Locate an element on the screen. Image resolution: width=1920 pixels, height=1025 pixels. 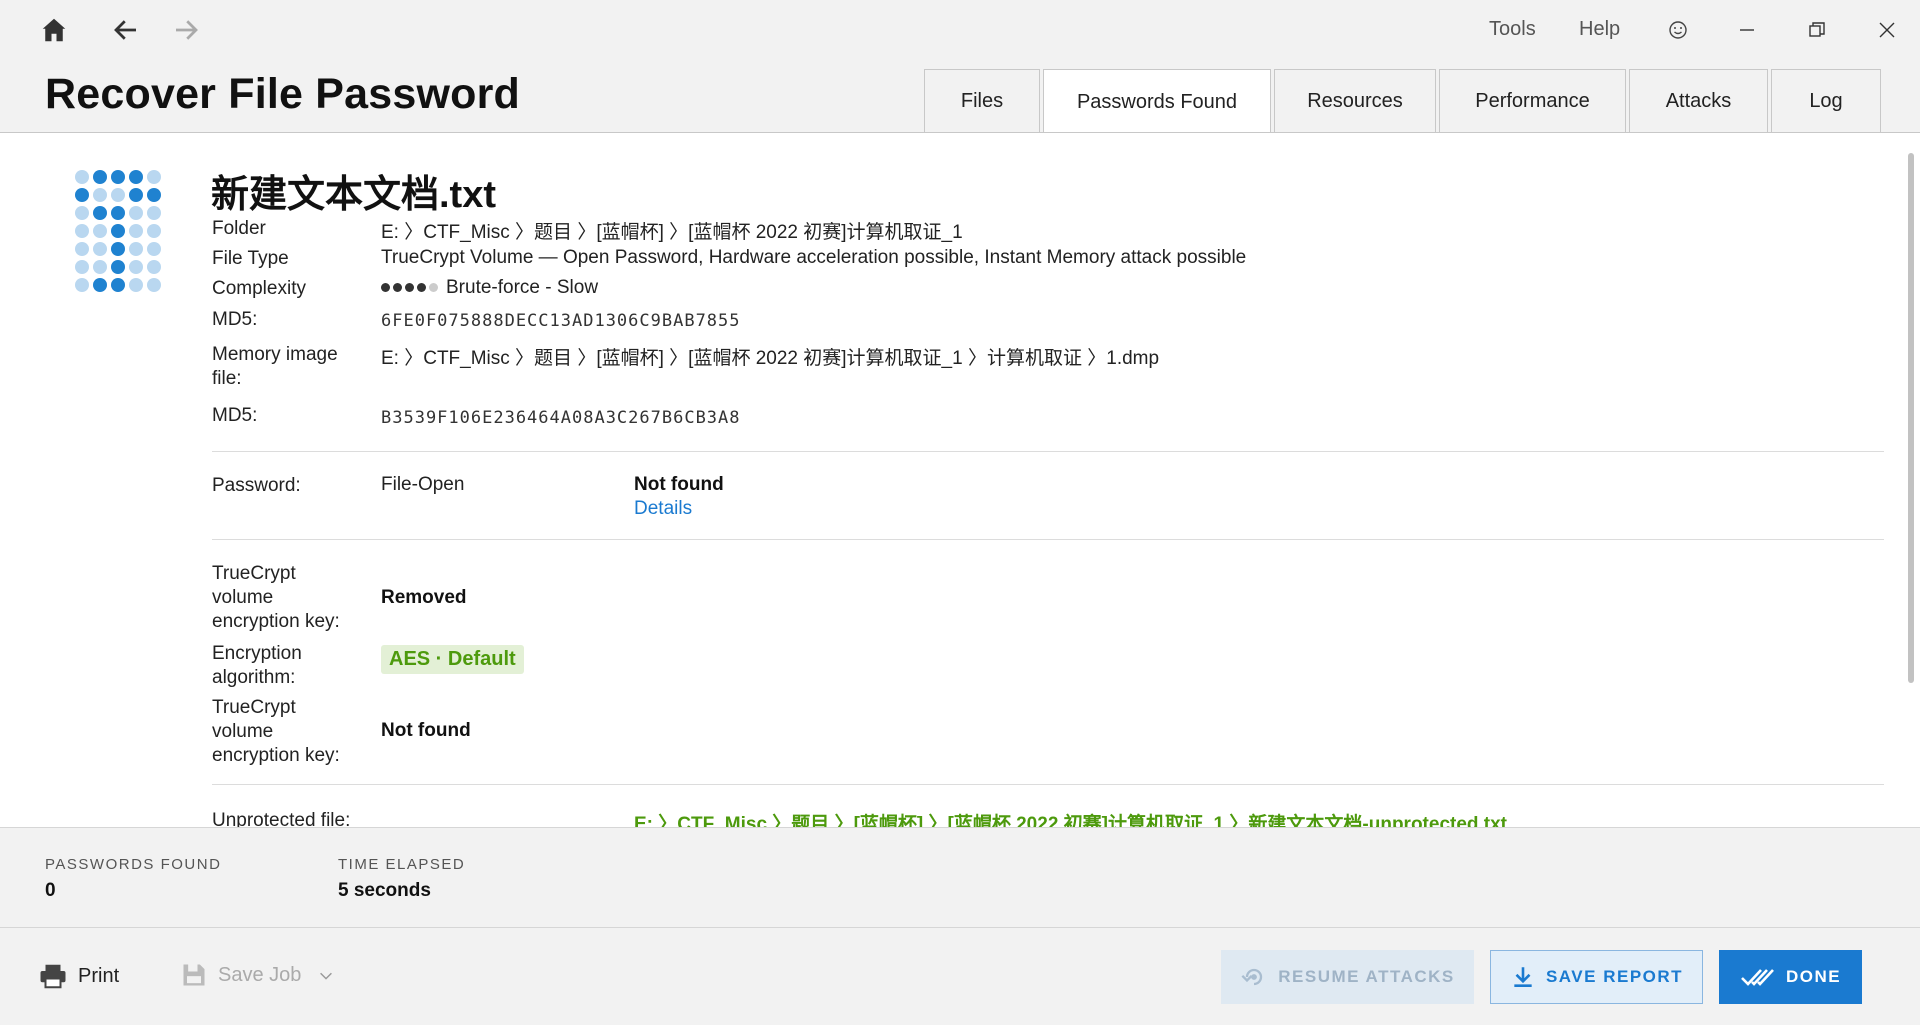
file-dots-icon is located at coordinates (118, 231).